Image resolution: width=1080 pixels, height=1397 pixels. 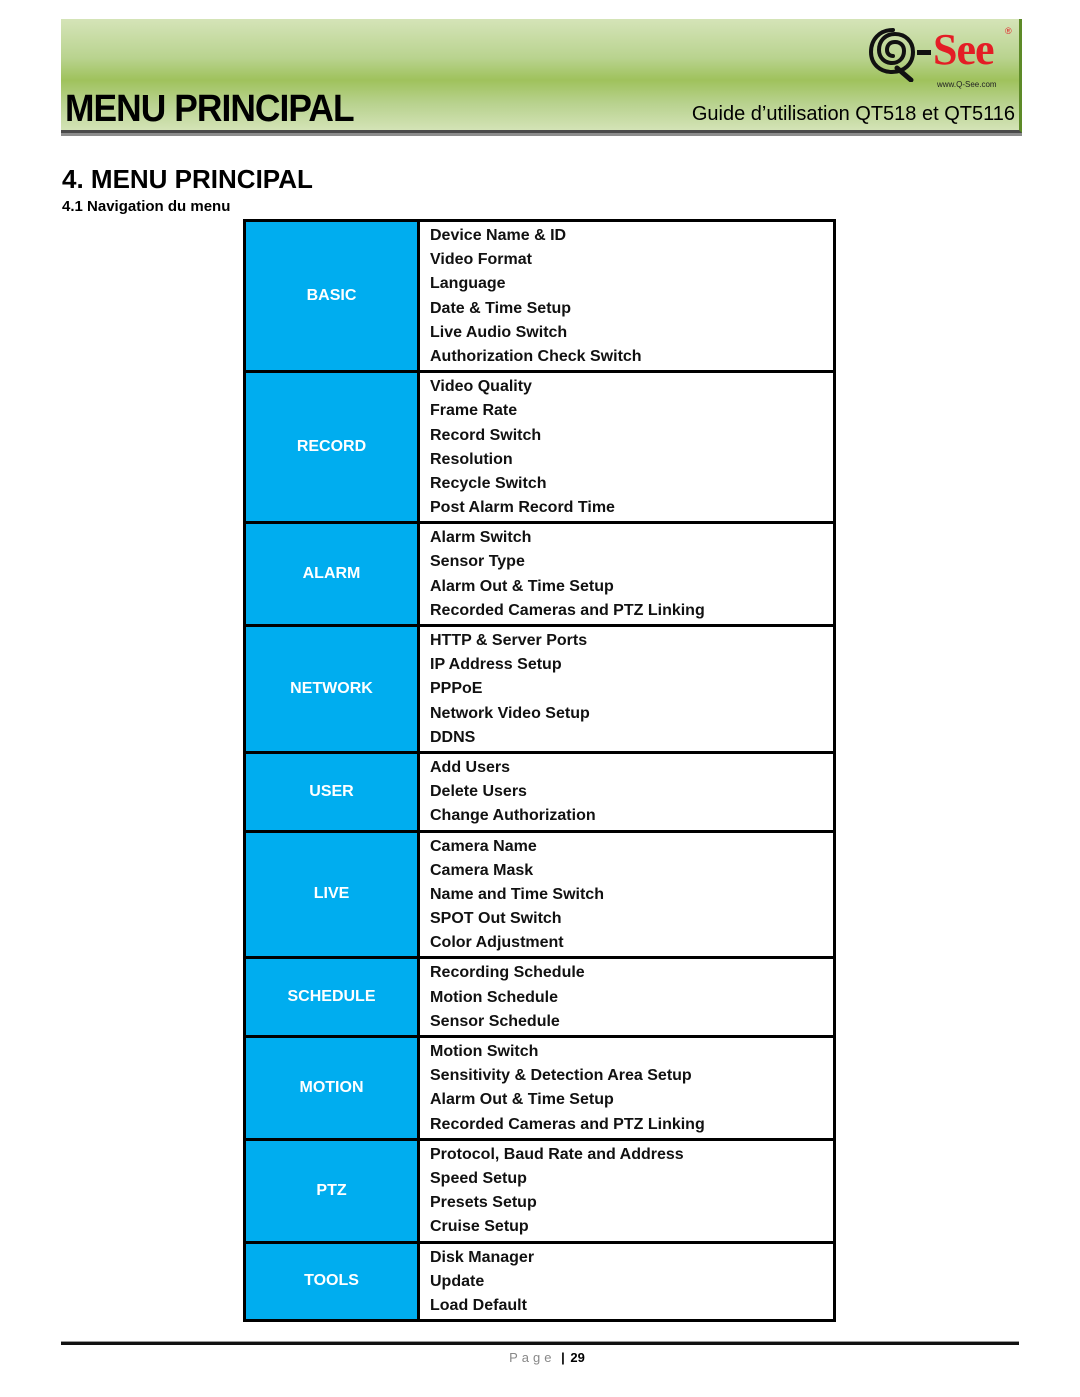 I want to click on menu-item: Disk Manager, so click(x=482, y=1257).